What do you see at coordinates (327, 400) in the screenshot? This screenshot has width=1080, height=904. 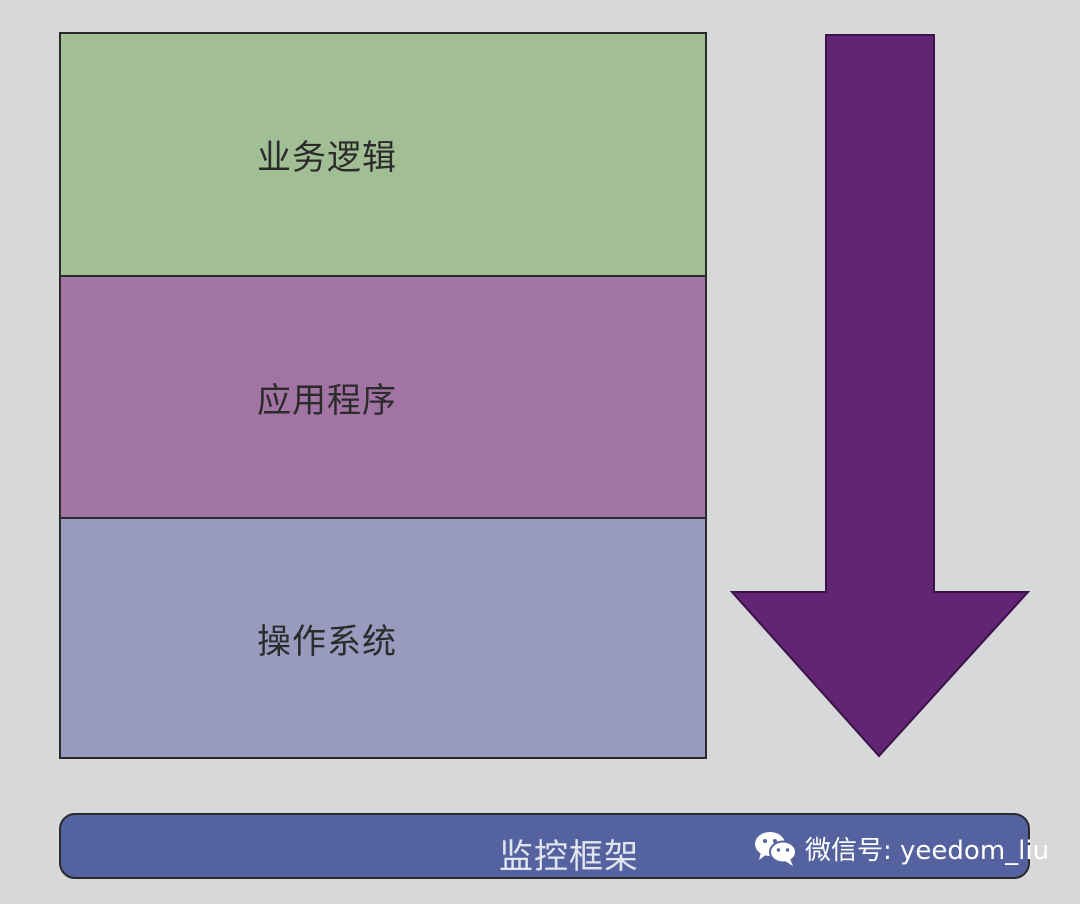 I see `layer-label: 应用程序` at bounding box center [327, 400].